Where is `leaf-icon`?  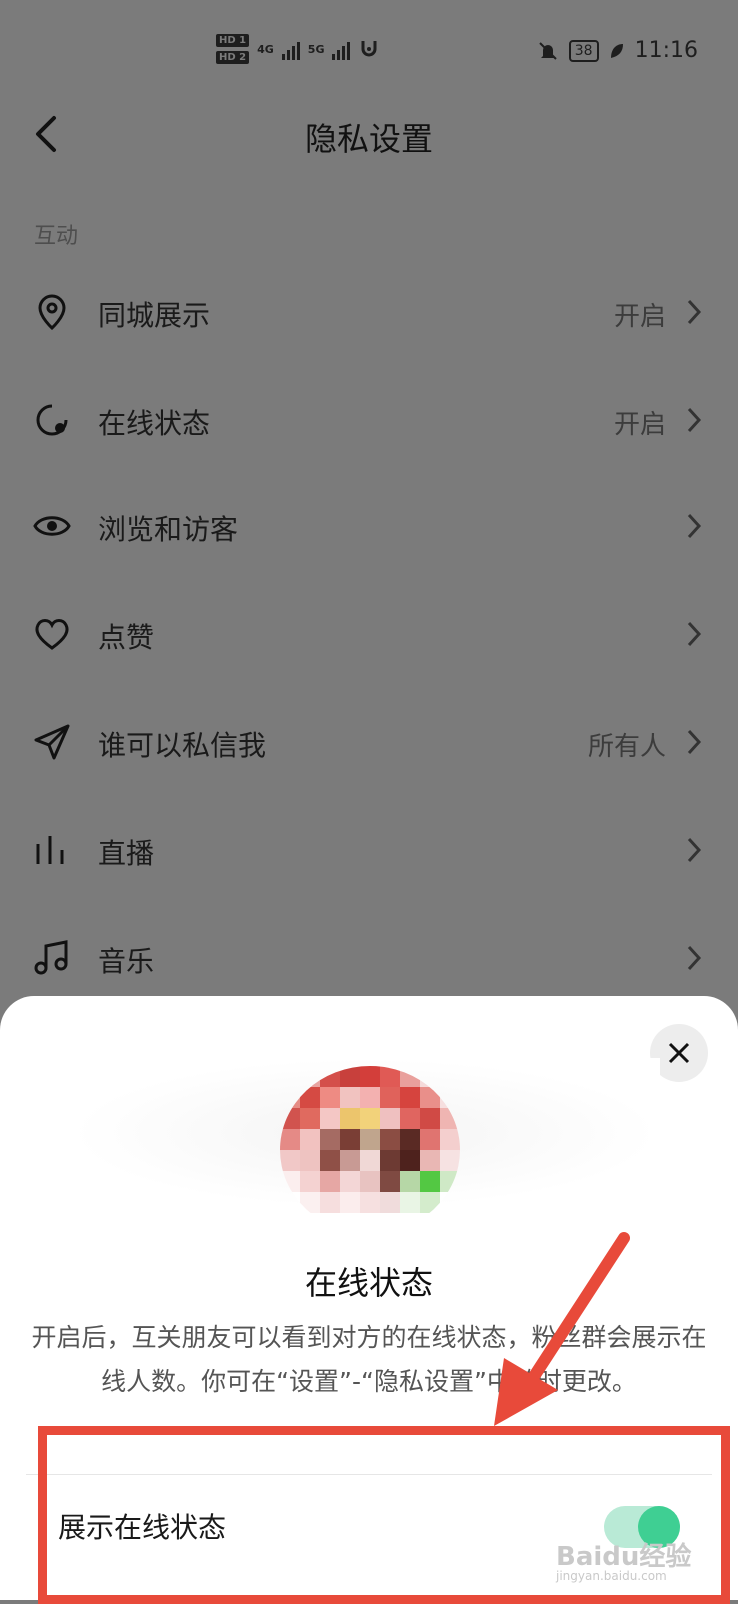 leaf-icon is located at coordinates (616, 50).